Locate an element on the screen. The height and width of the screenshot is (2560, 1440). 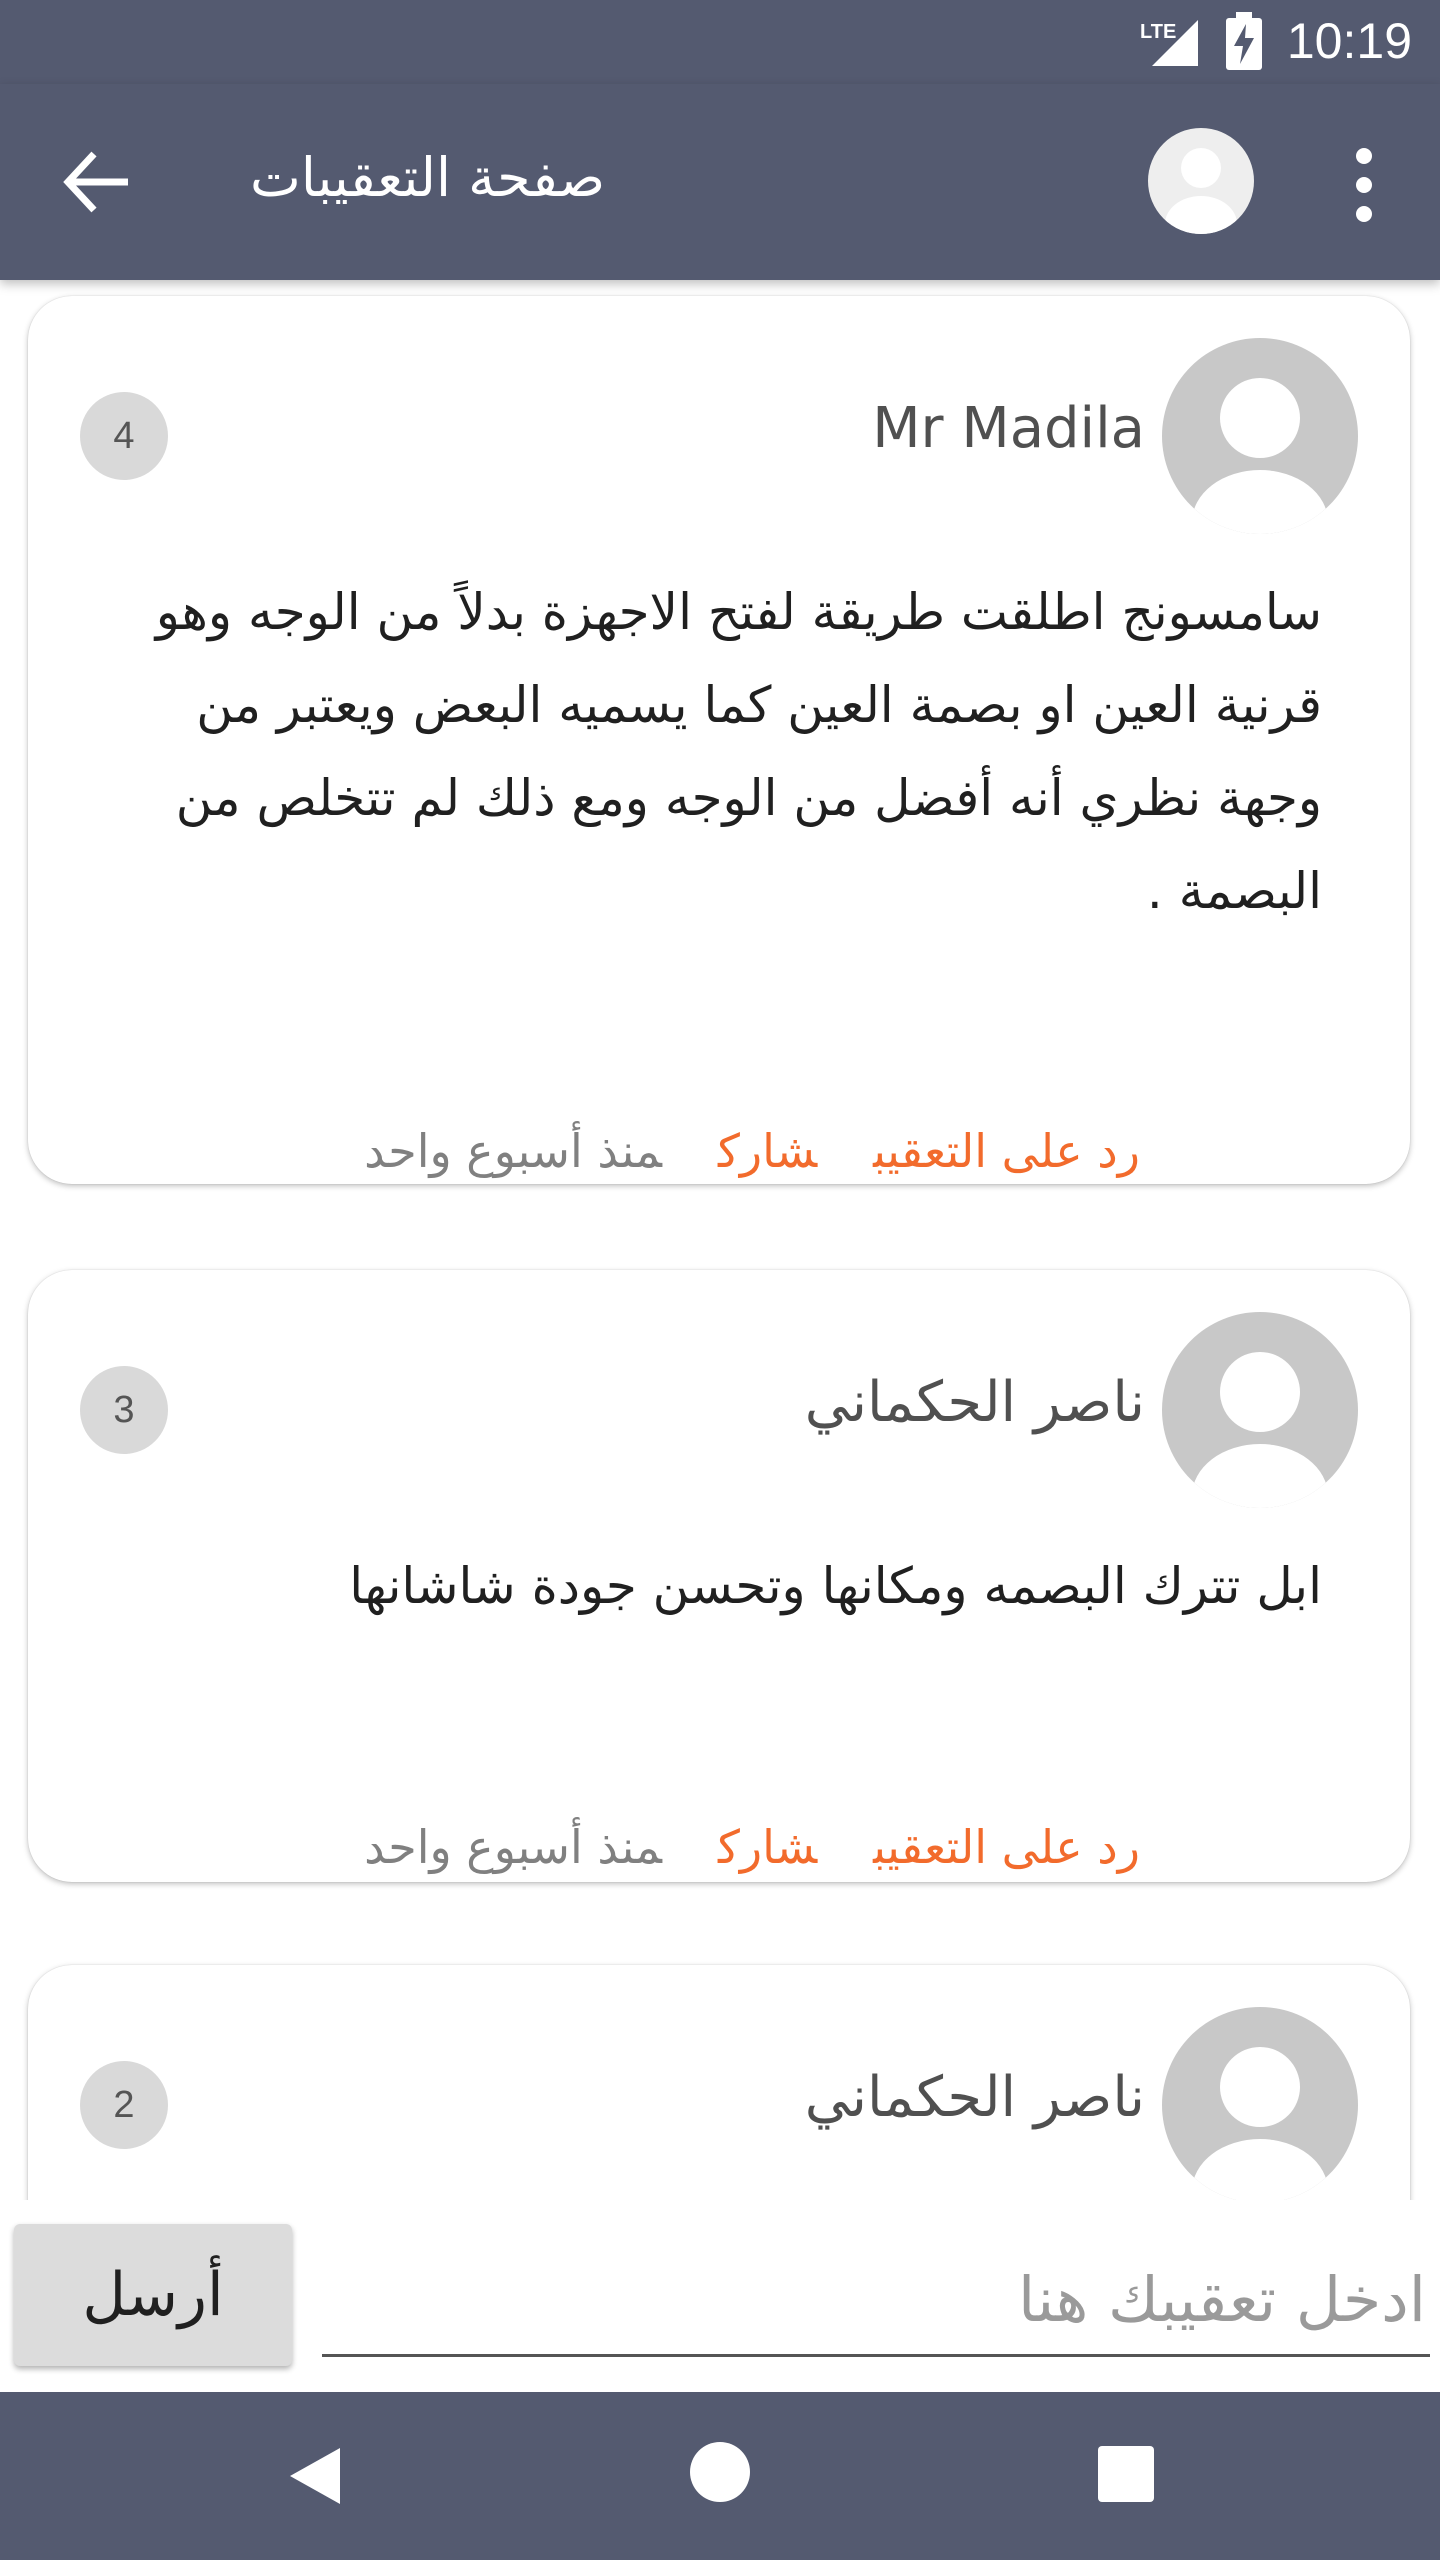
comment-number-badge: 2 is located at coordinates (124, 2105).